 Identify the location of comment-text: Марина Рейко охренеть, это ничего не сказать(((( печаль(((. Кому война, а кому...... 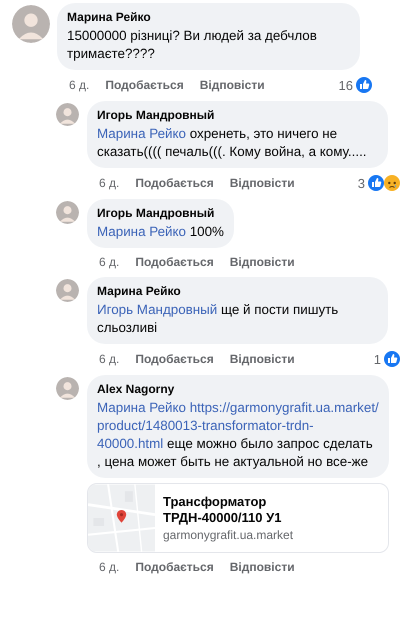
(232, 143).